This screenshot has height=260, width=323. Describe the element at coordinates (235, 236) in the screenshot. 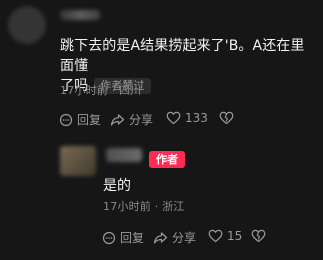

I see `like-count: 15` at that location.